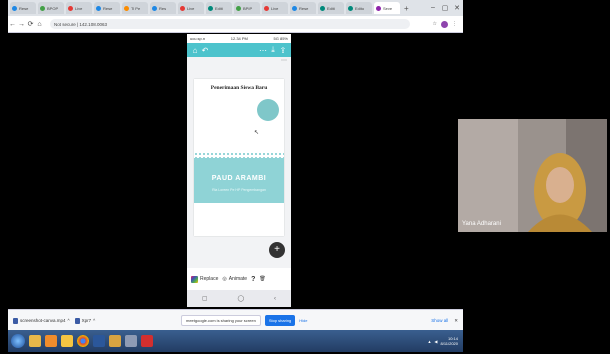 This screenshot has width=610, height=354. Describe the element at coordinates (67, 341) in the screenshot. I see `folder-icon` at that location.